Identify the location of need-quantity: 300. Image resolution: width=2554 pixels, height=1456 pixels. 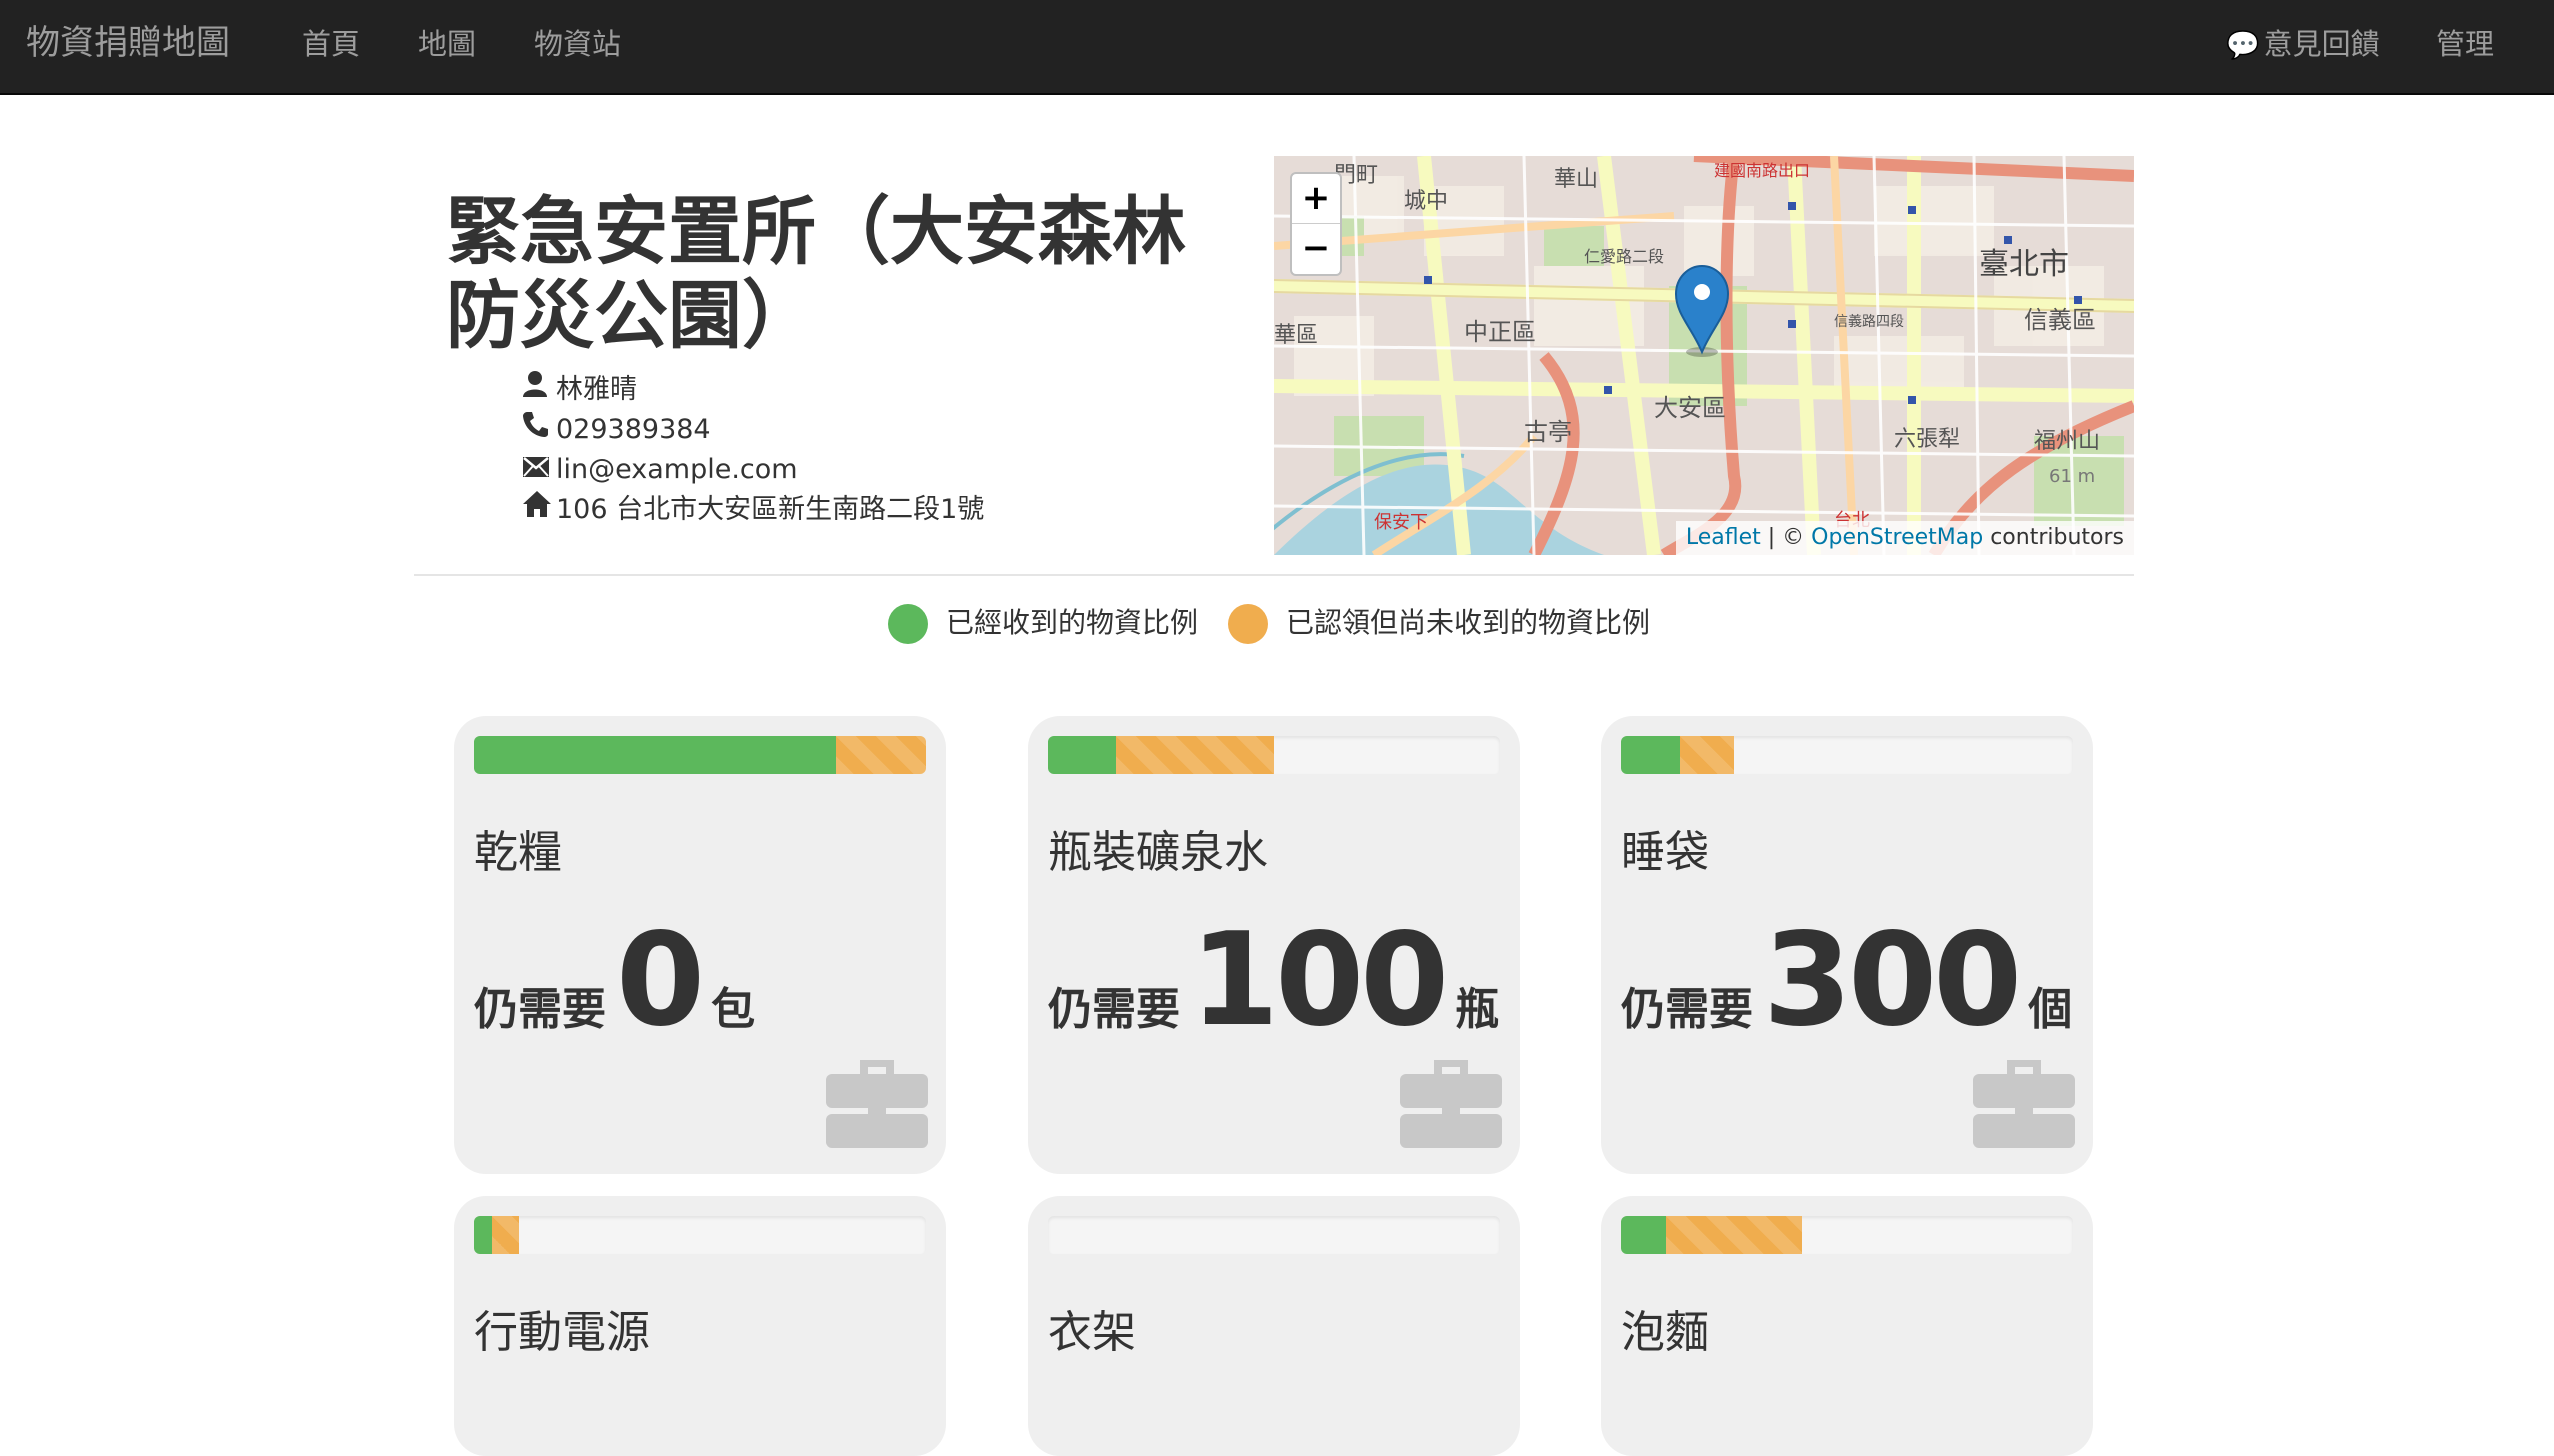
(1892, 980).